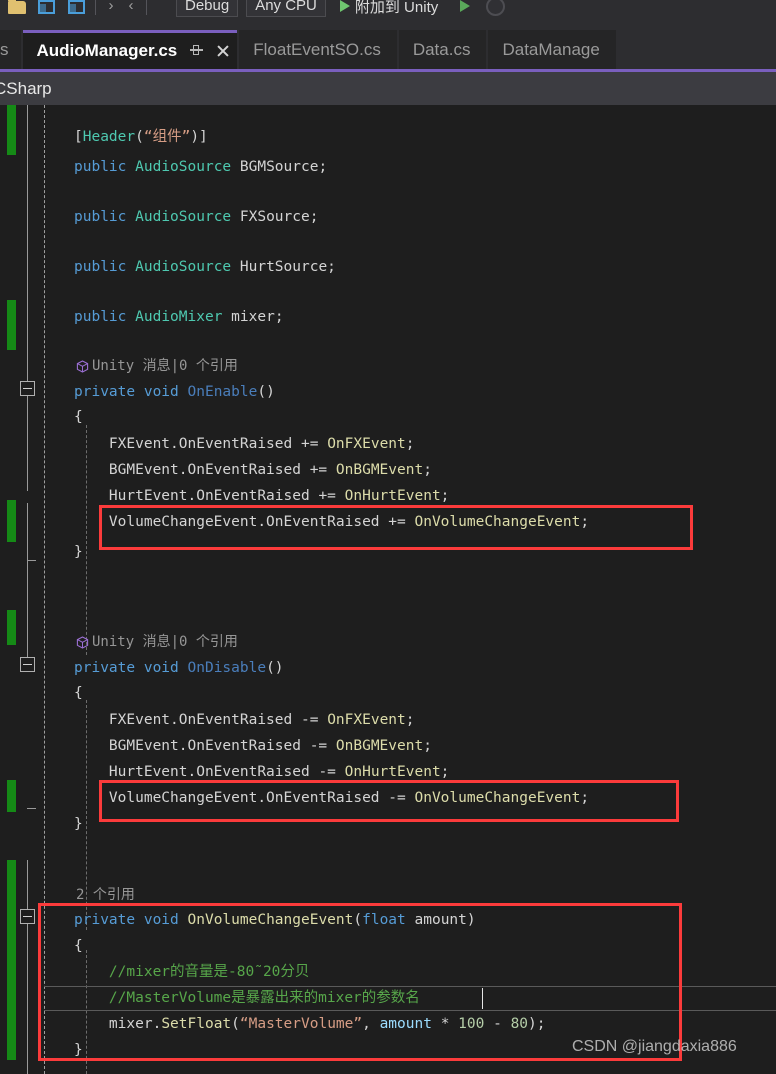 Image resolution: width=776 pixels, height=1074 pixels. Describe the element at coordinates (344, 6) in the screenshot. I see `play-icon` at that location.